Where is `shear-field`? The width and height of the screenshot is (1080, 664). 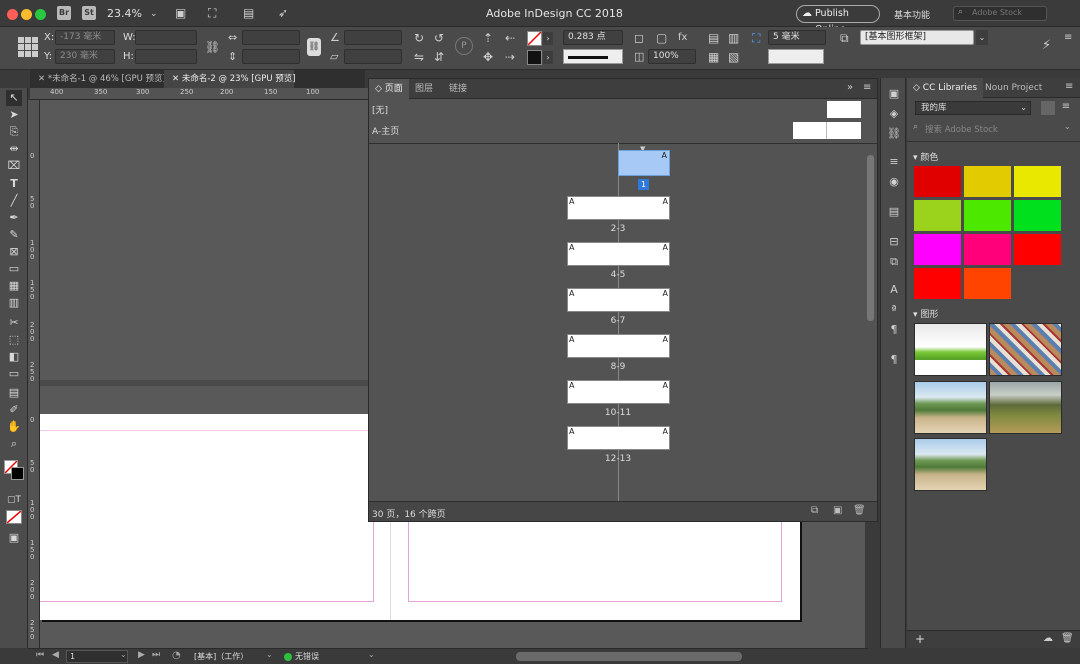
shear-field is located at coordinates (373, 56).